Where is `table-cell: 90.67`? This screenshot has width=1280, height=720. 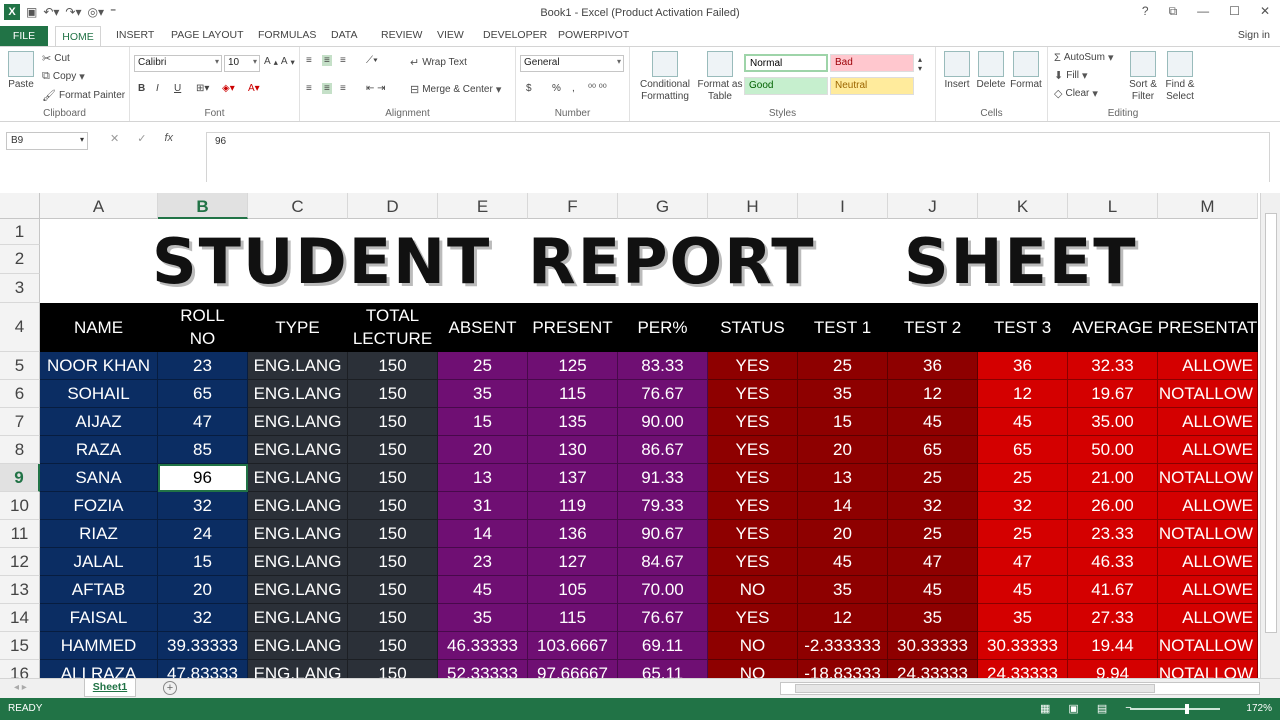
table-cell: 90.67 is located at coordinates (663, 534).